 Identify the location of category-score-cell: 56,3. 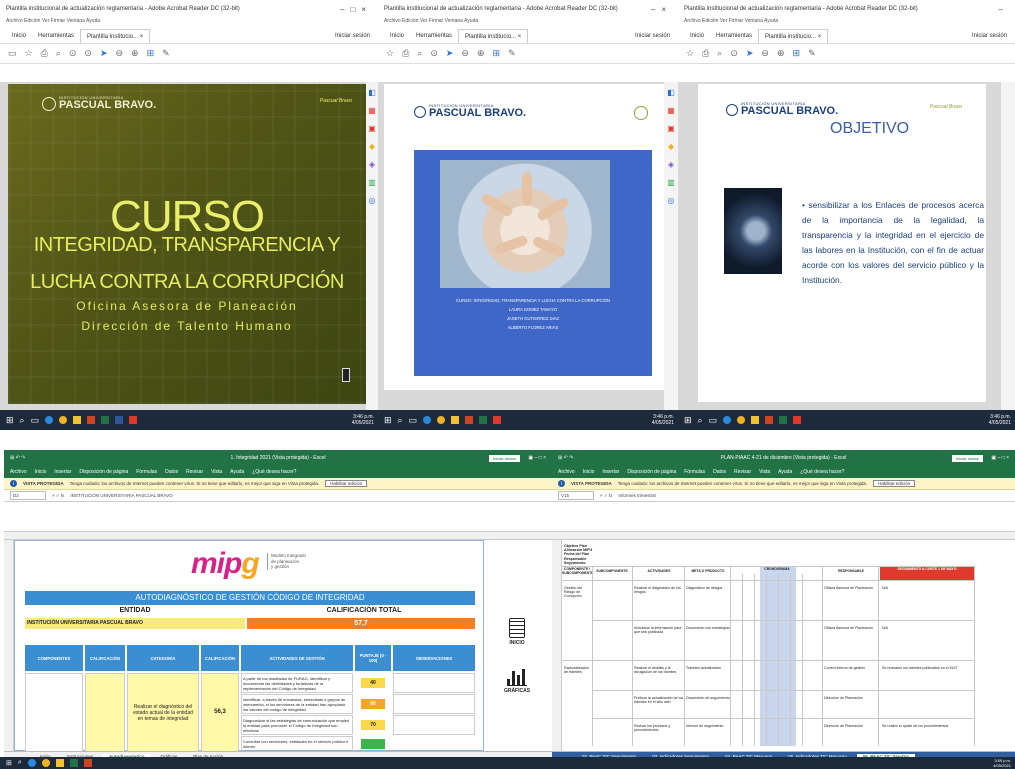
(220, 712).